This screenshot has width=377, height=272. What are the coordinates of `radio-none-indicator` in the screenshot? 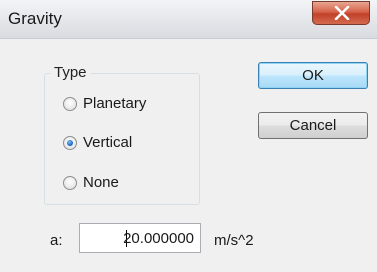 It's located at (70, 183).